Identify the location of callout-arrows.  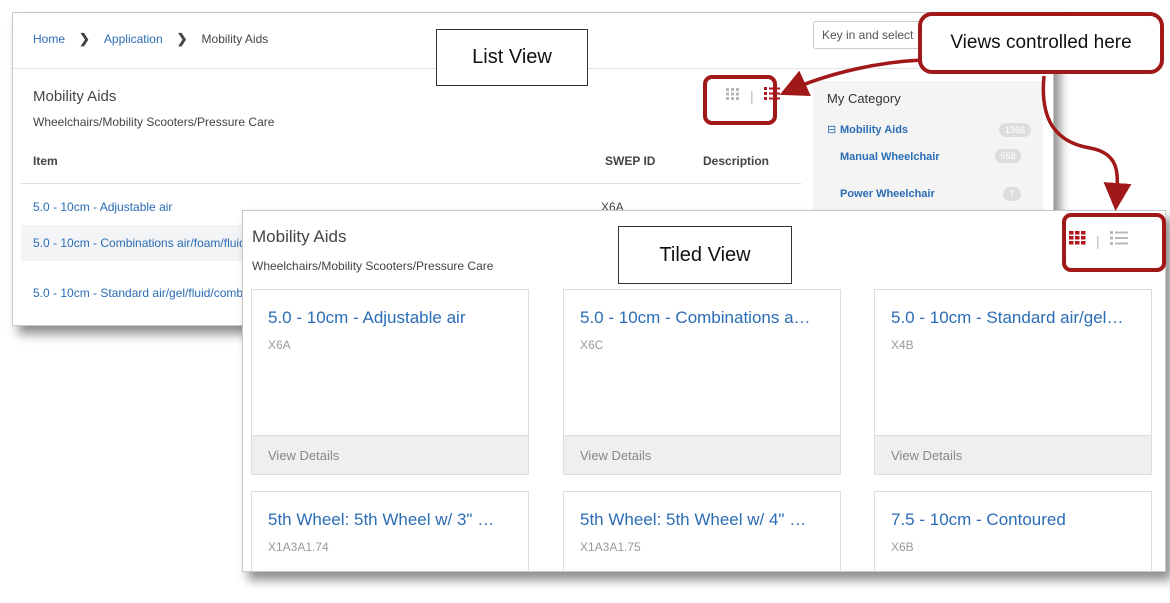
(955, 134).